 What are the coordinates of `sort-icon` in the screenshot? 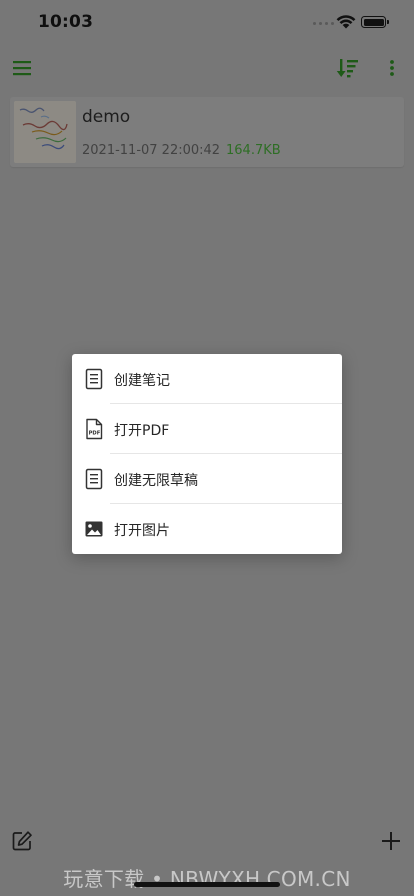 It's located at (348, 68).